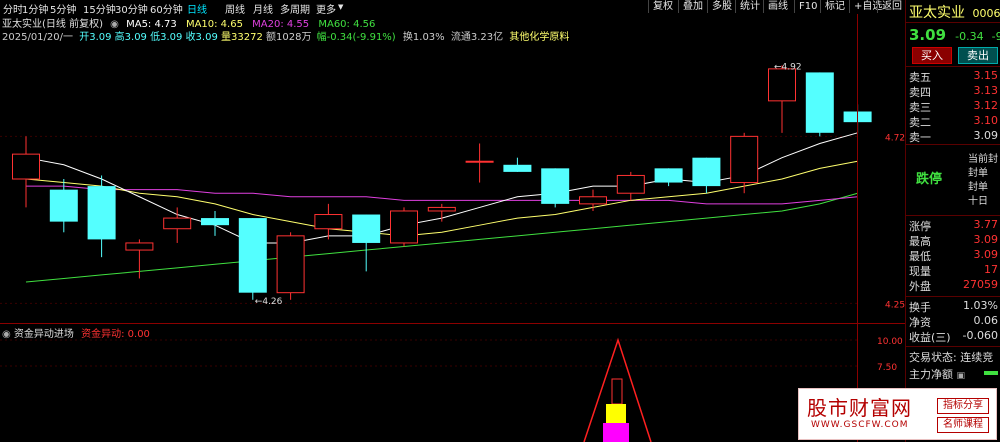 This screenshot has width=1000, height=442. I want to click on ask-label: 卖四, so click(920, 92).